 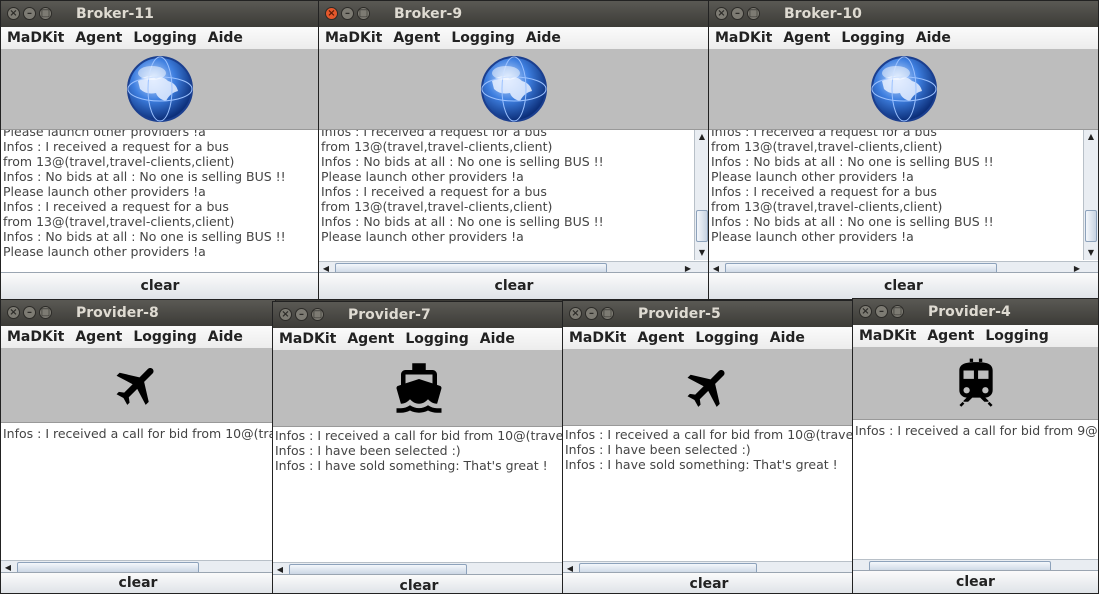 I want to click on window-title: Broker-11, so click(x=115, y=14).